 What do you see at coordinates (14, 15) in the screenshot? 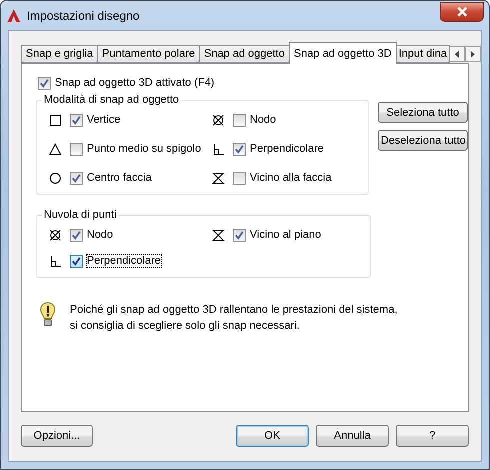
I see `app-logo-icon` at bounding box center [14, 15].